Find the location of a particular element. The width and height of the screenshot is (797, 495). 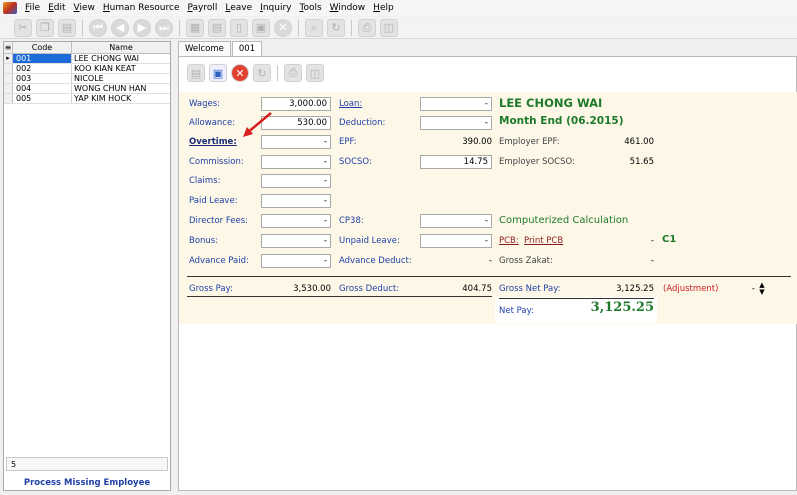

new-icon: ▦ is located at coordinates (195, 27).